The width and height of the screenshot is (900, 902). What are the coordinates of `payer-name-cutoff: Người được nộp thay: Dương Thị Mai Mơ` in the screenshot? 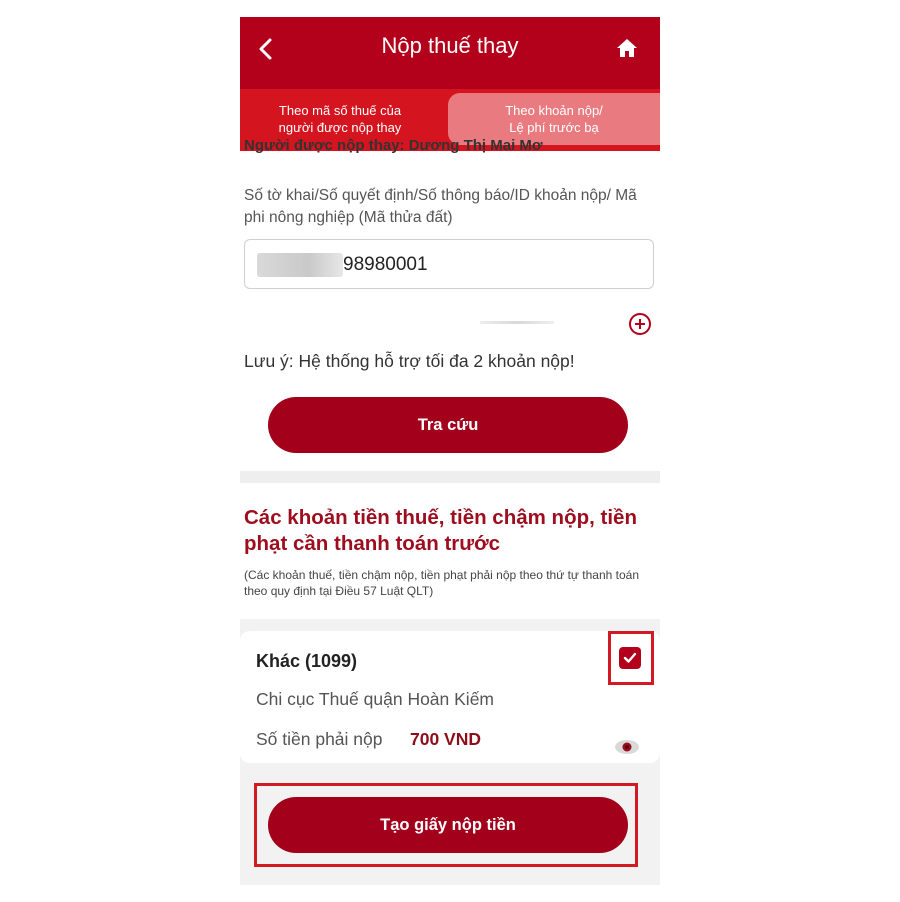 It's located at (393, 145).